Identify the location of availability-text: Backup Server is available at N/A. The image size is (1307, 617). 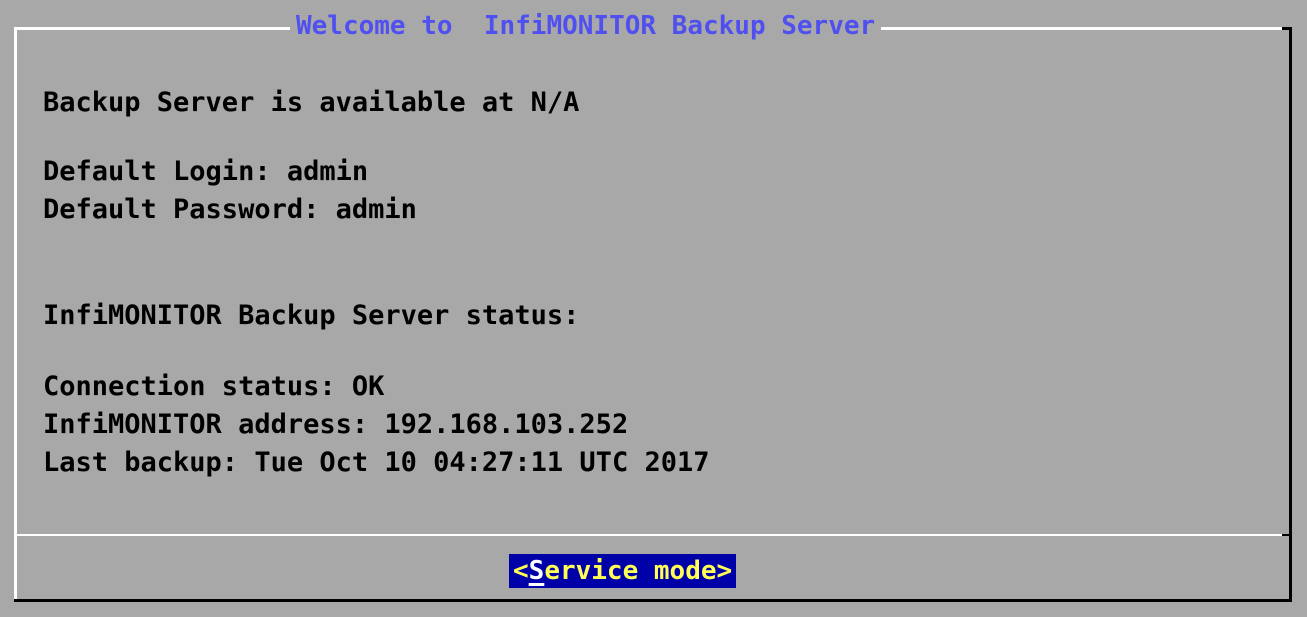
(311, 102).